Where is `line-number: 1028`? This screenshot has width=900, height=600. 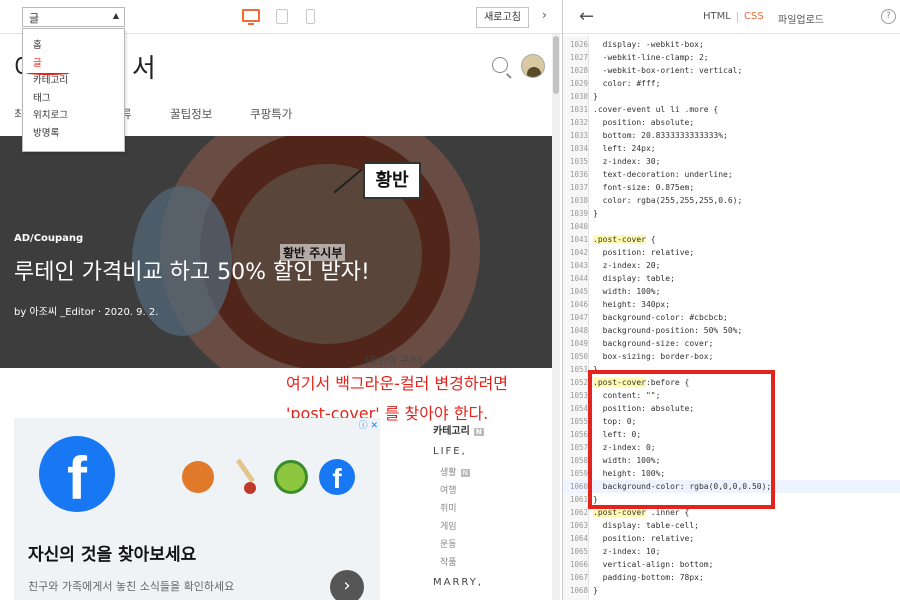 line-number: 1028 is located at coordinates (578, 70).